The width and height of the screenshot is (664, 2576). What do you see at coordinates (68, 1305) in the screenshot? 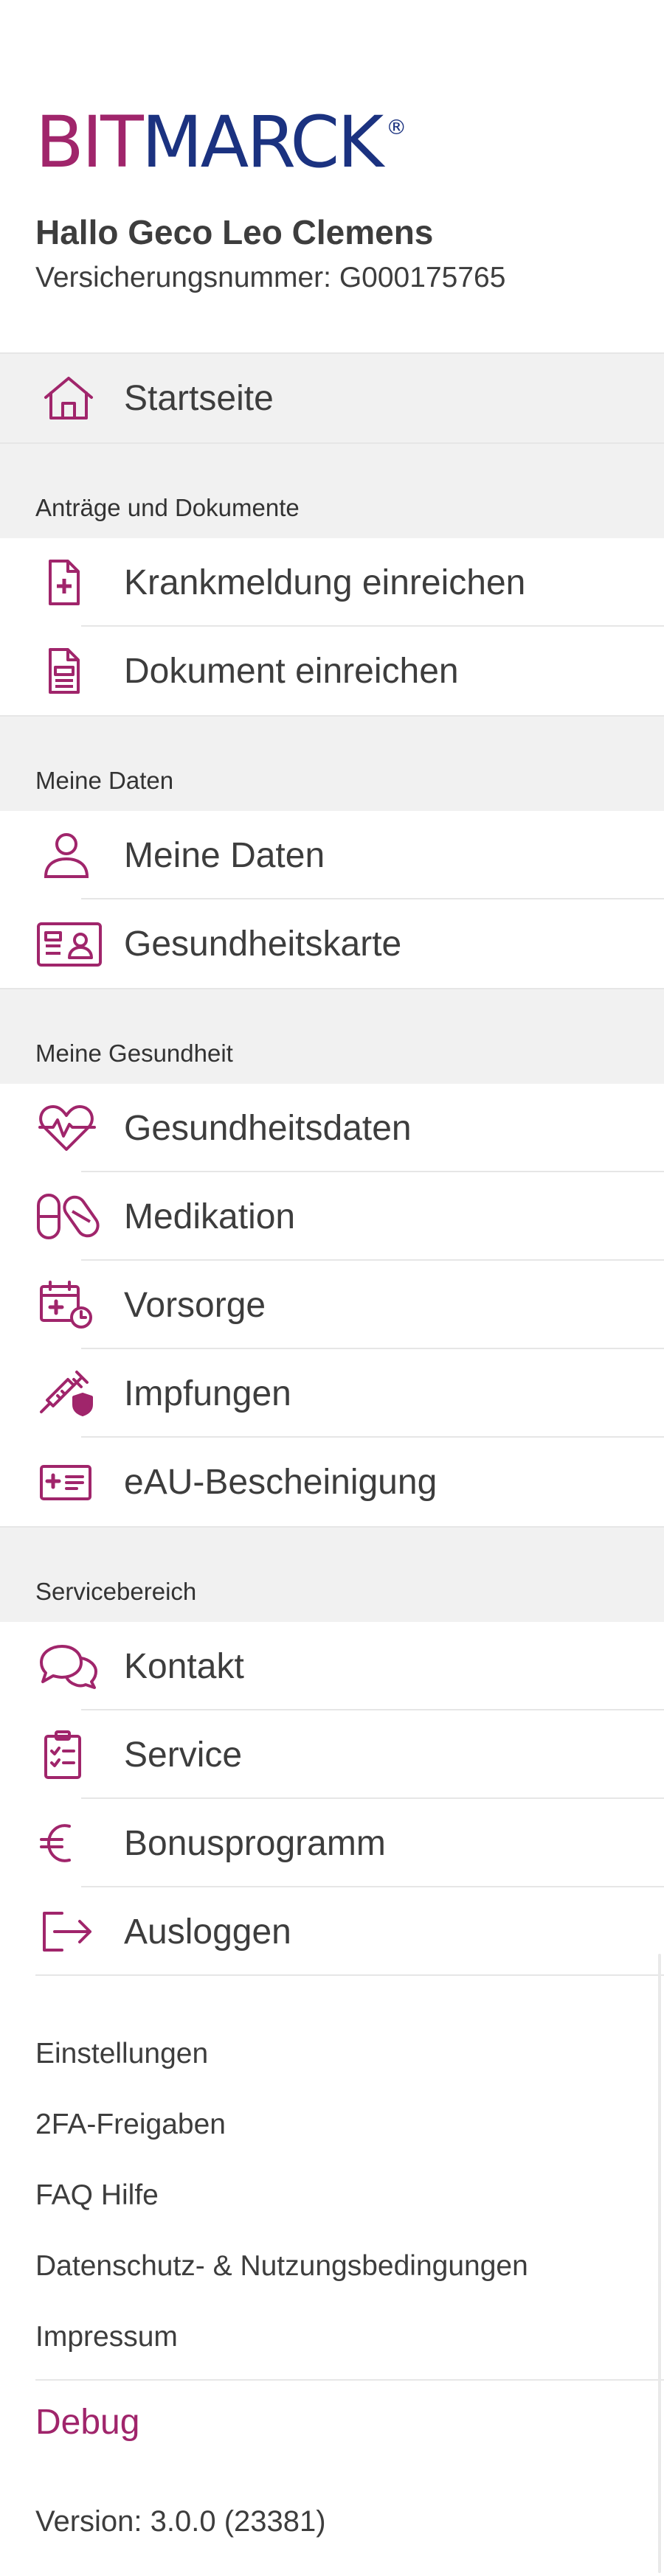
I see `calendar-clock-icon` at bounding box center [68, 1305].